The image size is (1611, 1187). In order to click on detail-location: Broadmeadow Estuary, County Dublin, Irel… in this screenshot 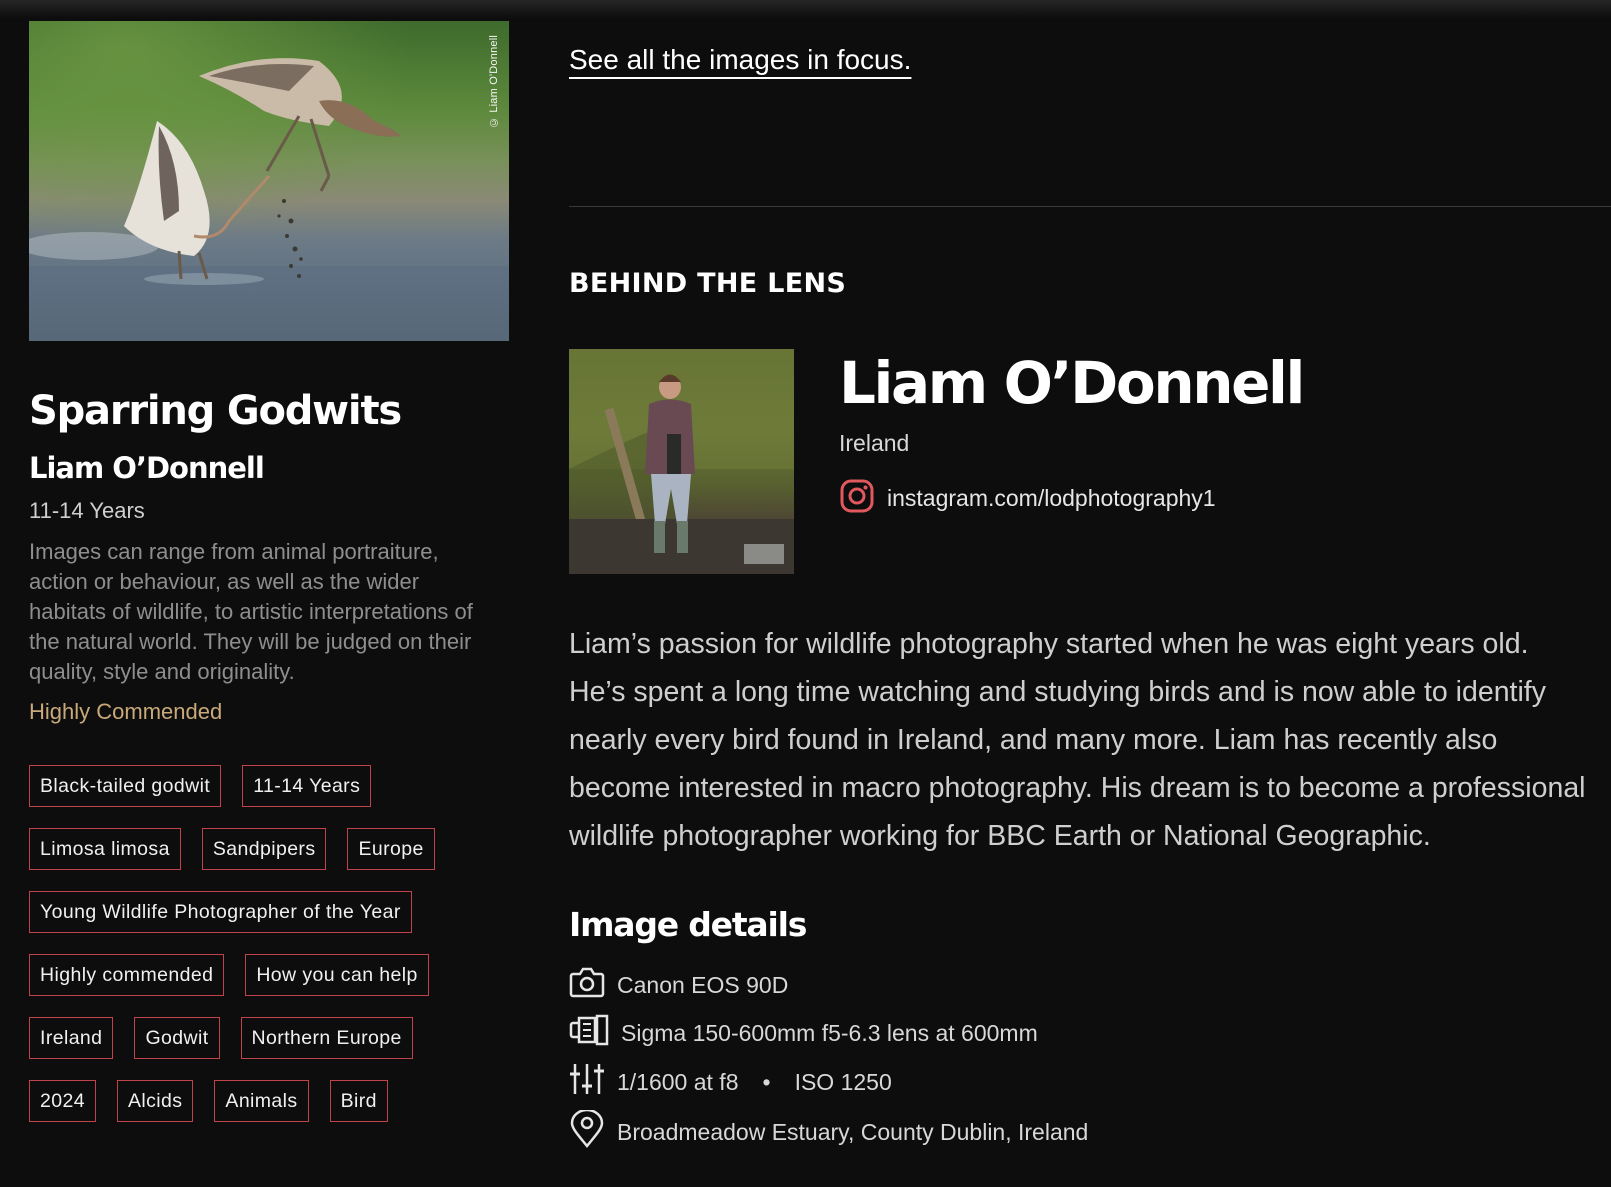, I will do `click(829, 1131)`.